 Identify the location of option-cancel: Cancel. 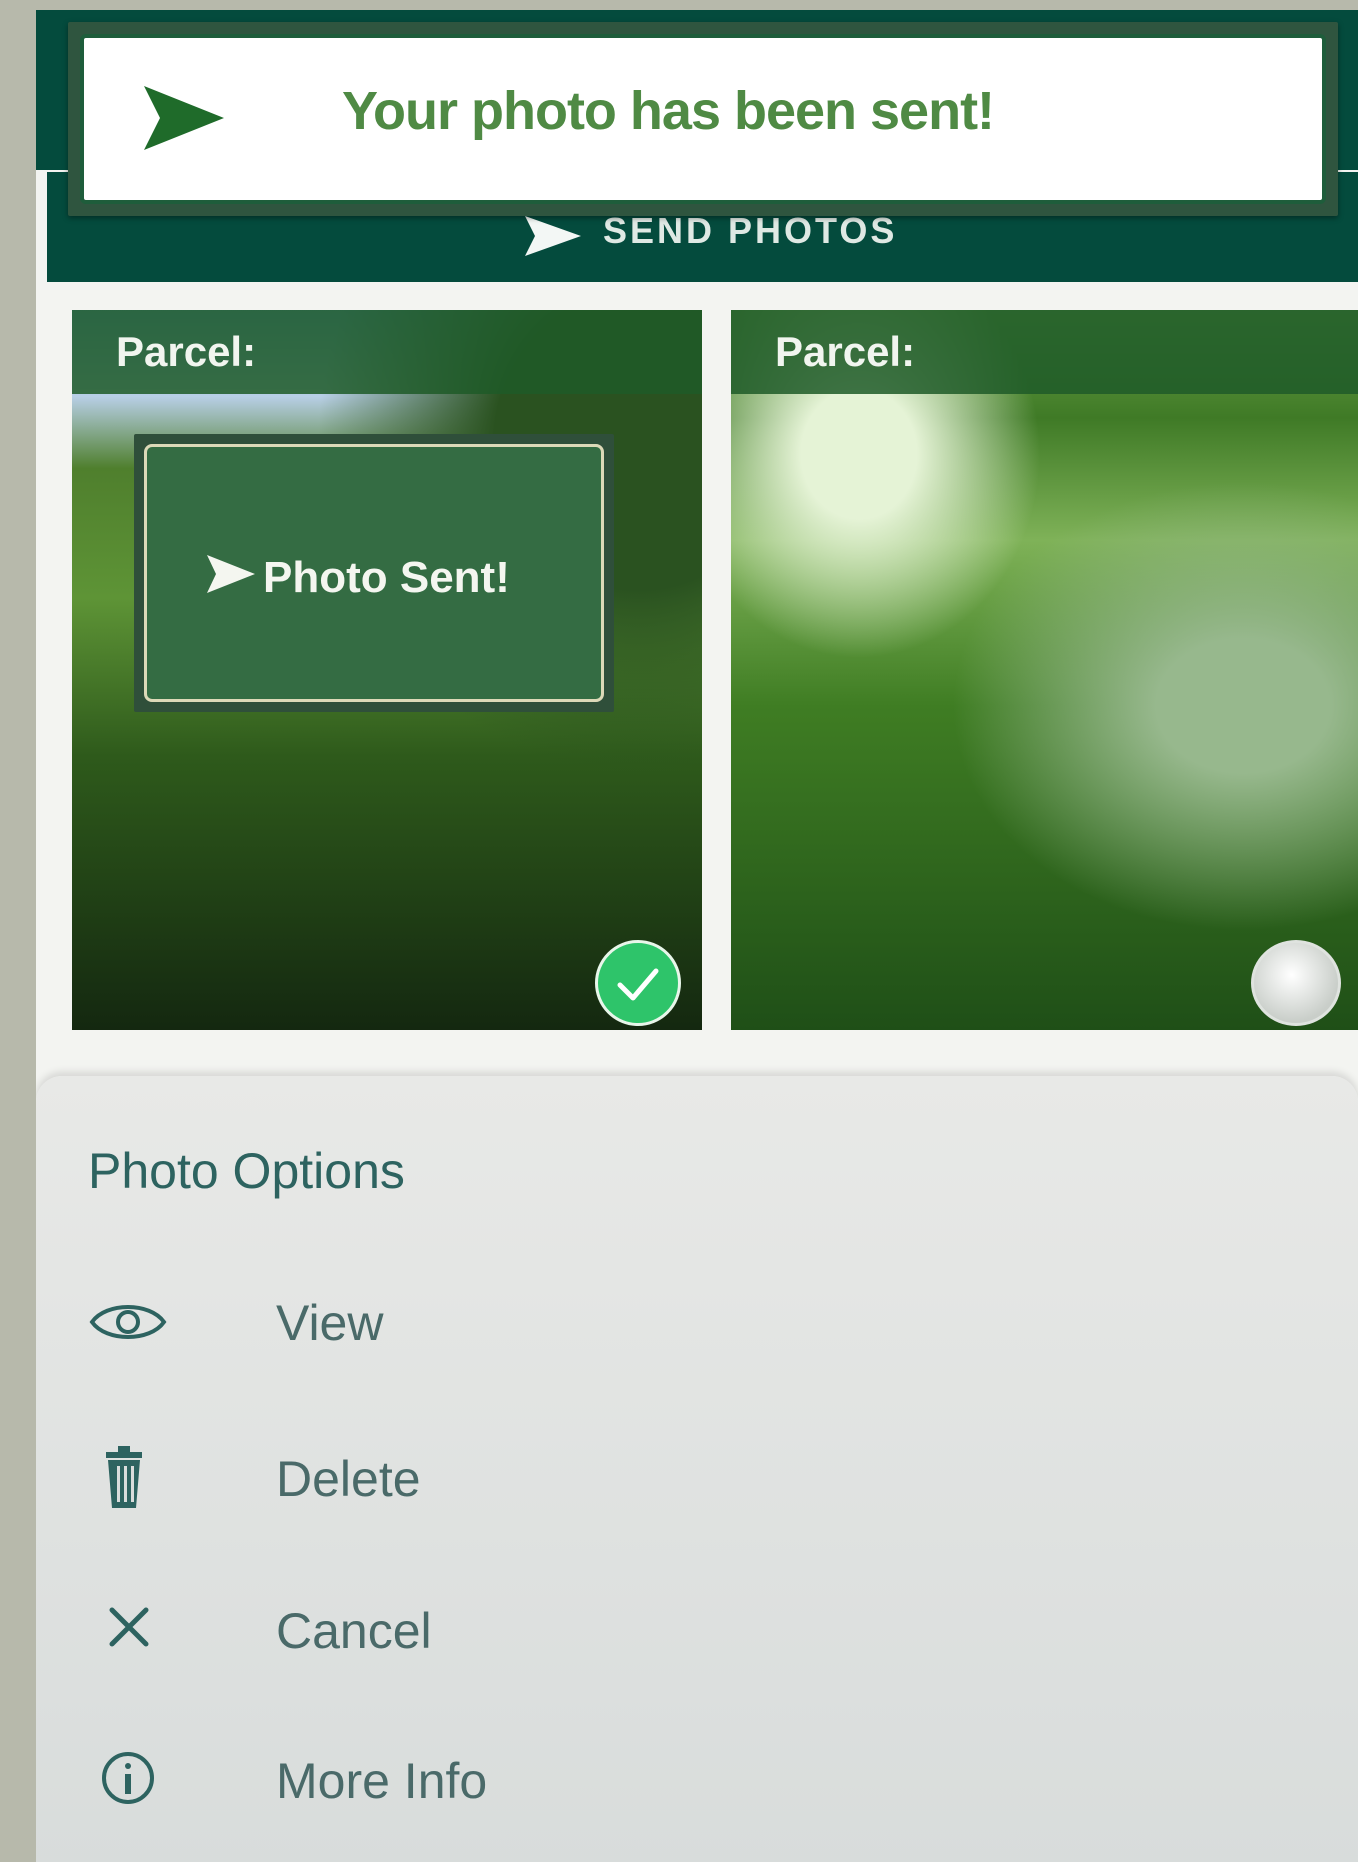
(697, 1630).